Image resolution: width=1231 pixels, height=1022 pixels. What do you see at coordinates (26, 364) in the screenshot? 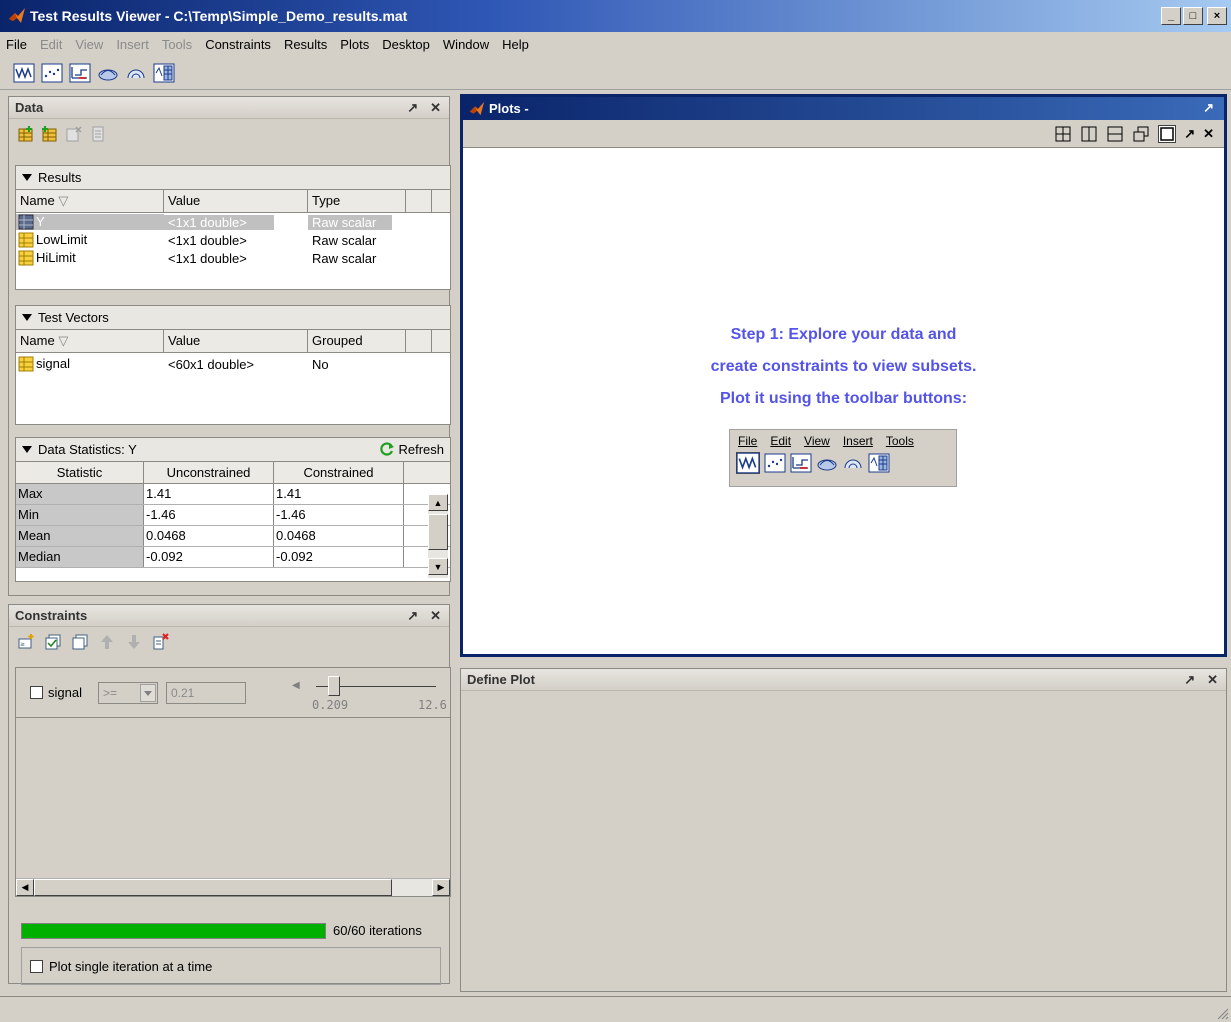
I see `vector-table-icon` at bounding box center [26, 364].